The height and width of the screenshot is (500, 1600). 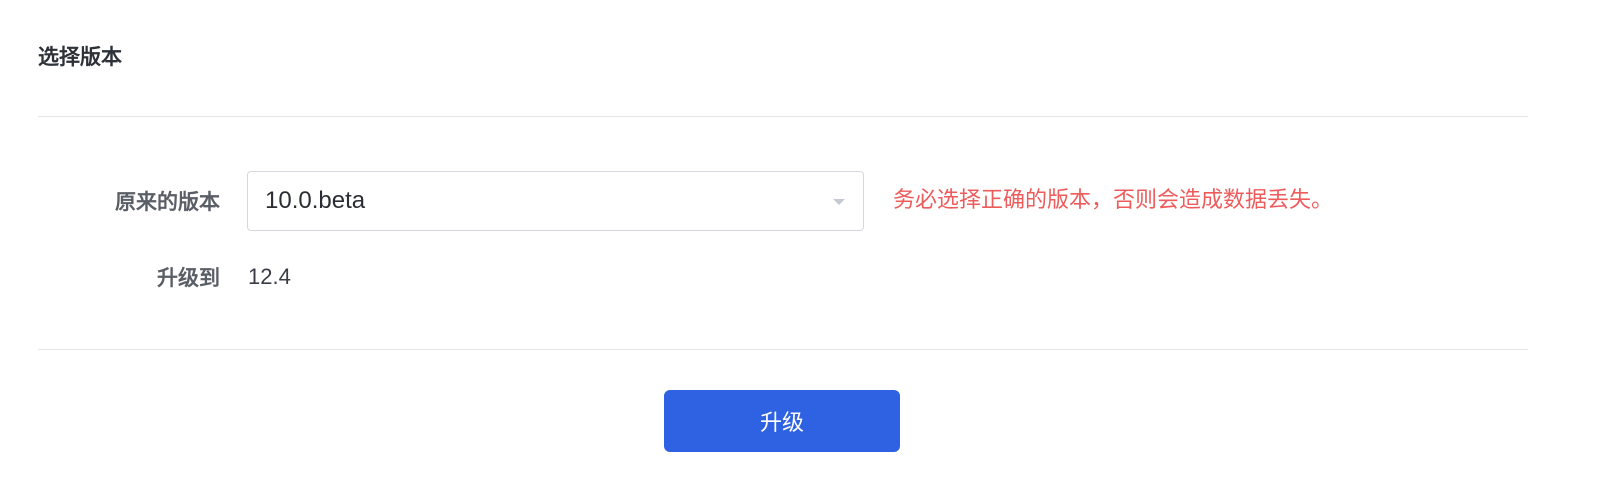 What do you see at coordinates (269, 276) in the screenshot?
I see `target-version-value: 12.4` at bounding box center [269, 276].